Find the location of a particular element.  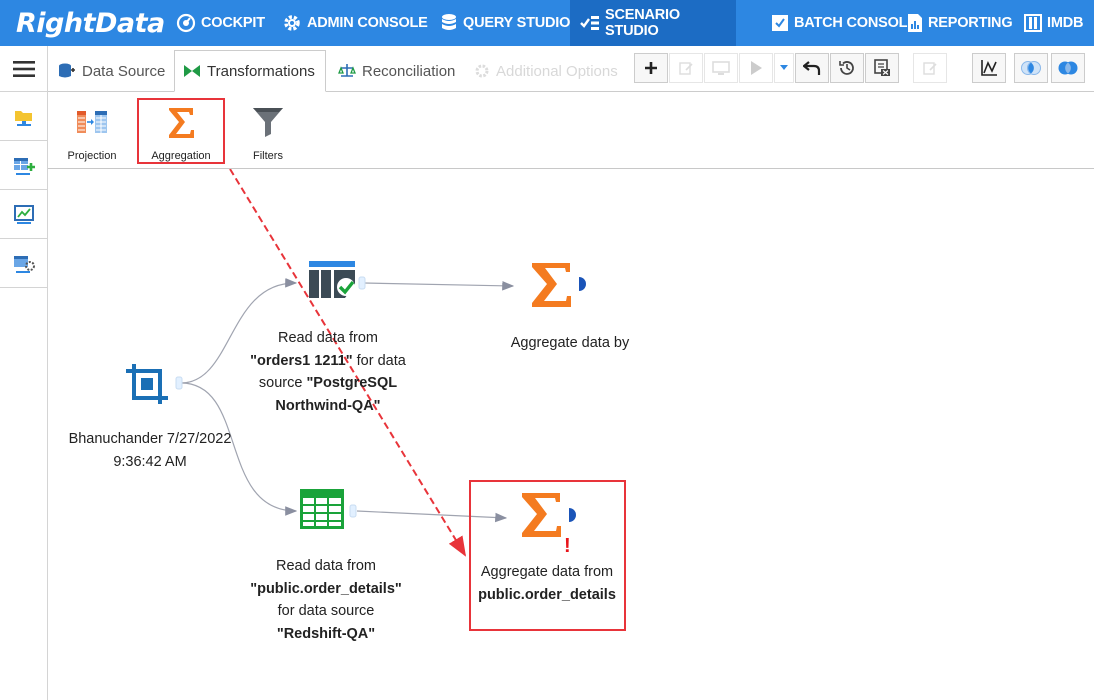

nav-imdb-label: IMDB is located at coordinates (1065, 23).